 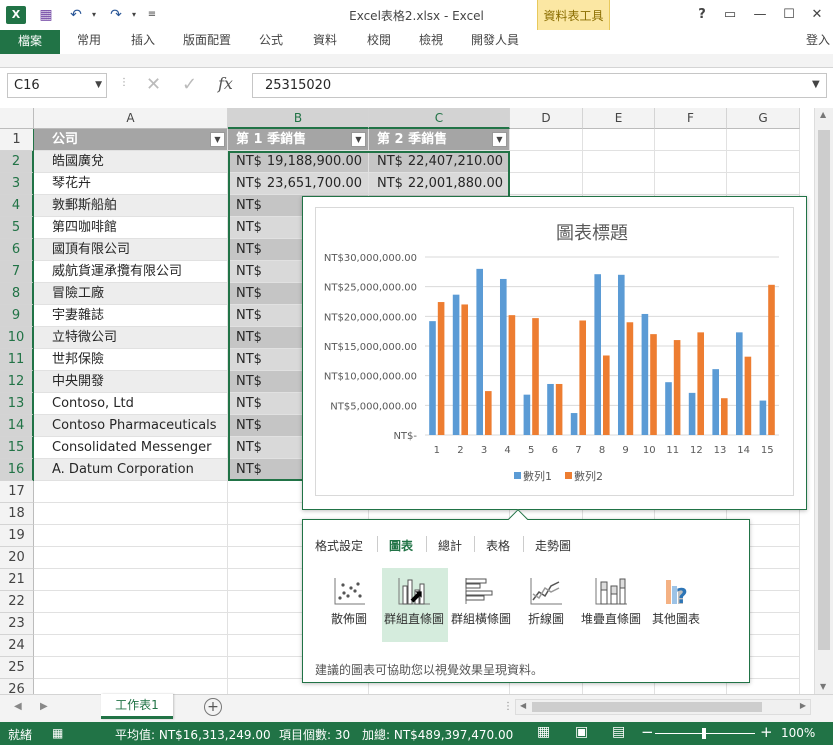 What do you see at coordinates (663, 707) in the screenshot?
I see `horizontal-scrollbar: ◀ ▶` at bounding box center [663, 707].